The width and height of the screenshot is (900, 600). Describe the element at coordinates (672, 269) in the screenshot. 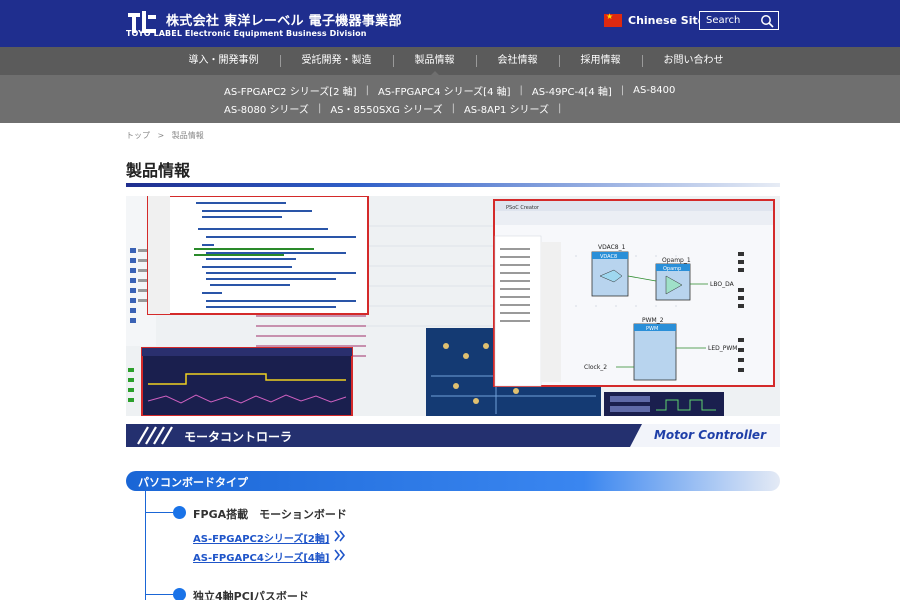

I see `schematic-opamp-inner: Opamp` at that location.